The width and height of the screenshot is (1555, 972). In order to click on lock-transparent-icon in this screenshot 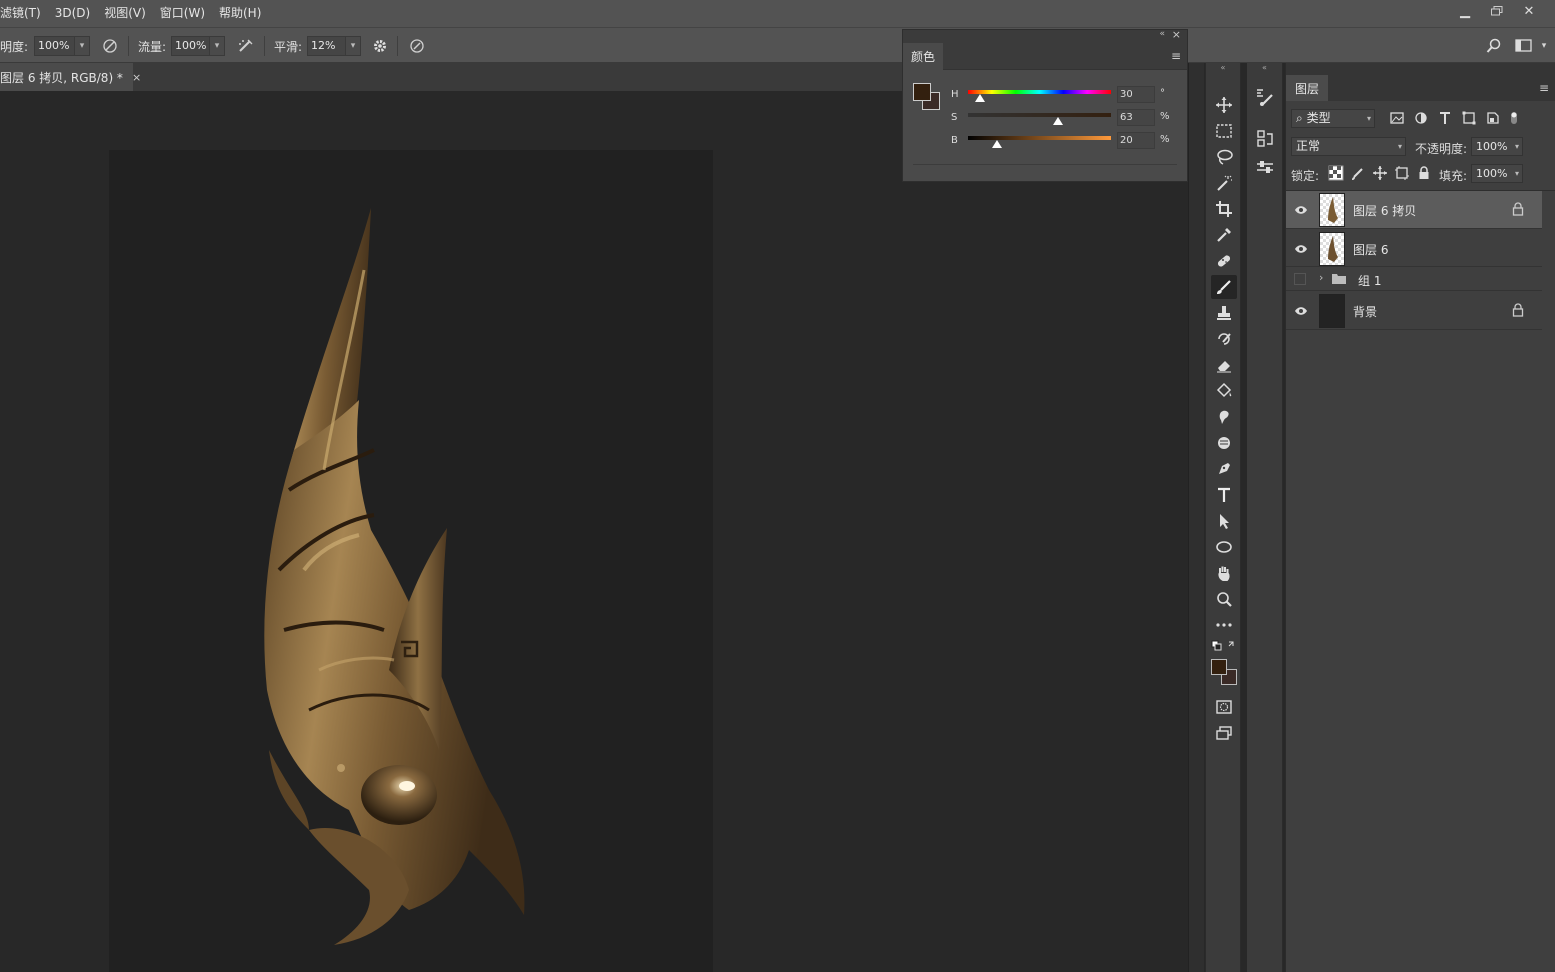, I will do `click(1336, 174)`.